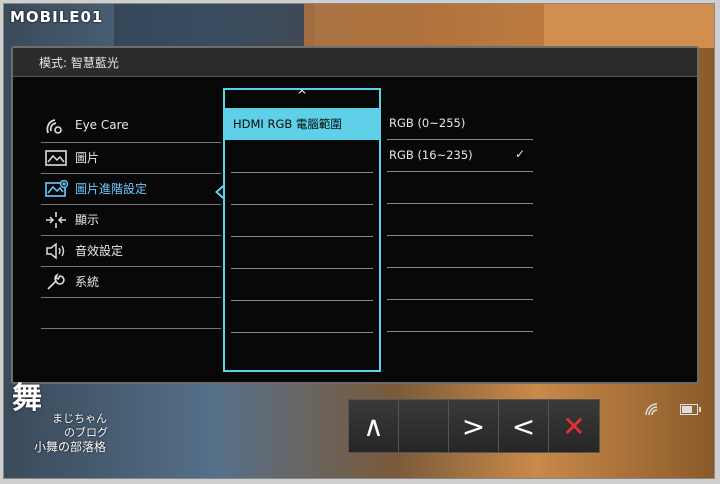  What do you see at coordinates (56, 251) in the screenshot?
I see `audio-icon` at bounding box center [56, 251].